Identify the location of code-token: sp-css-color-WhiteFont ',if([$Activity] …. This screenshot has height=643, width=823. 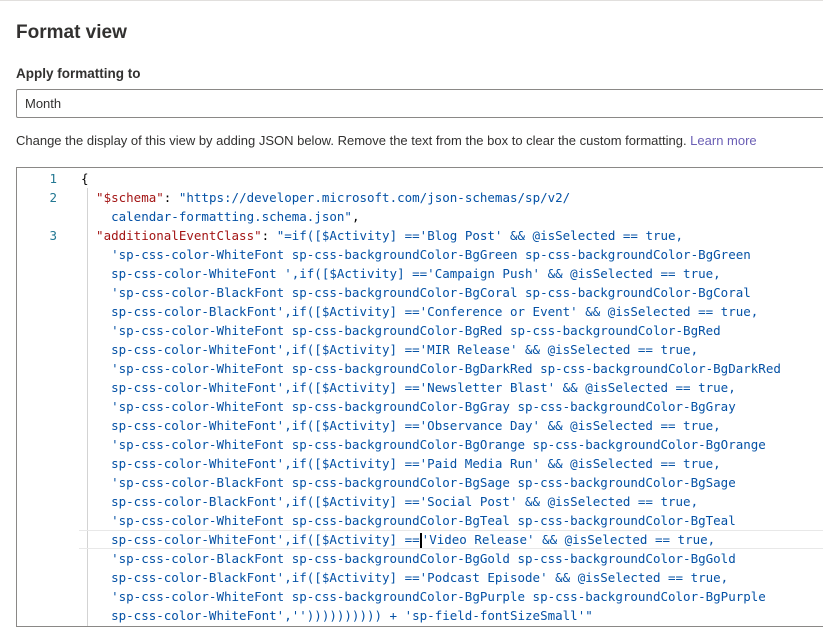
(401, 273).